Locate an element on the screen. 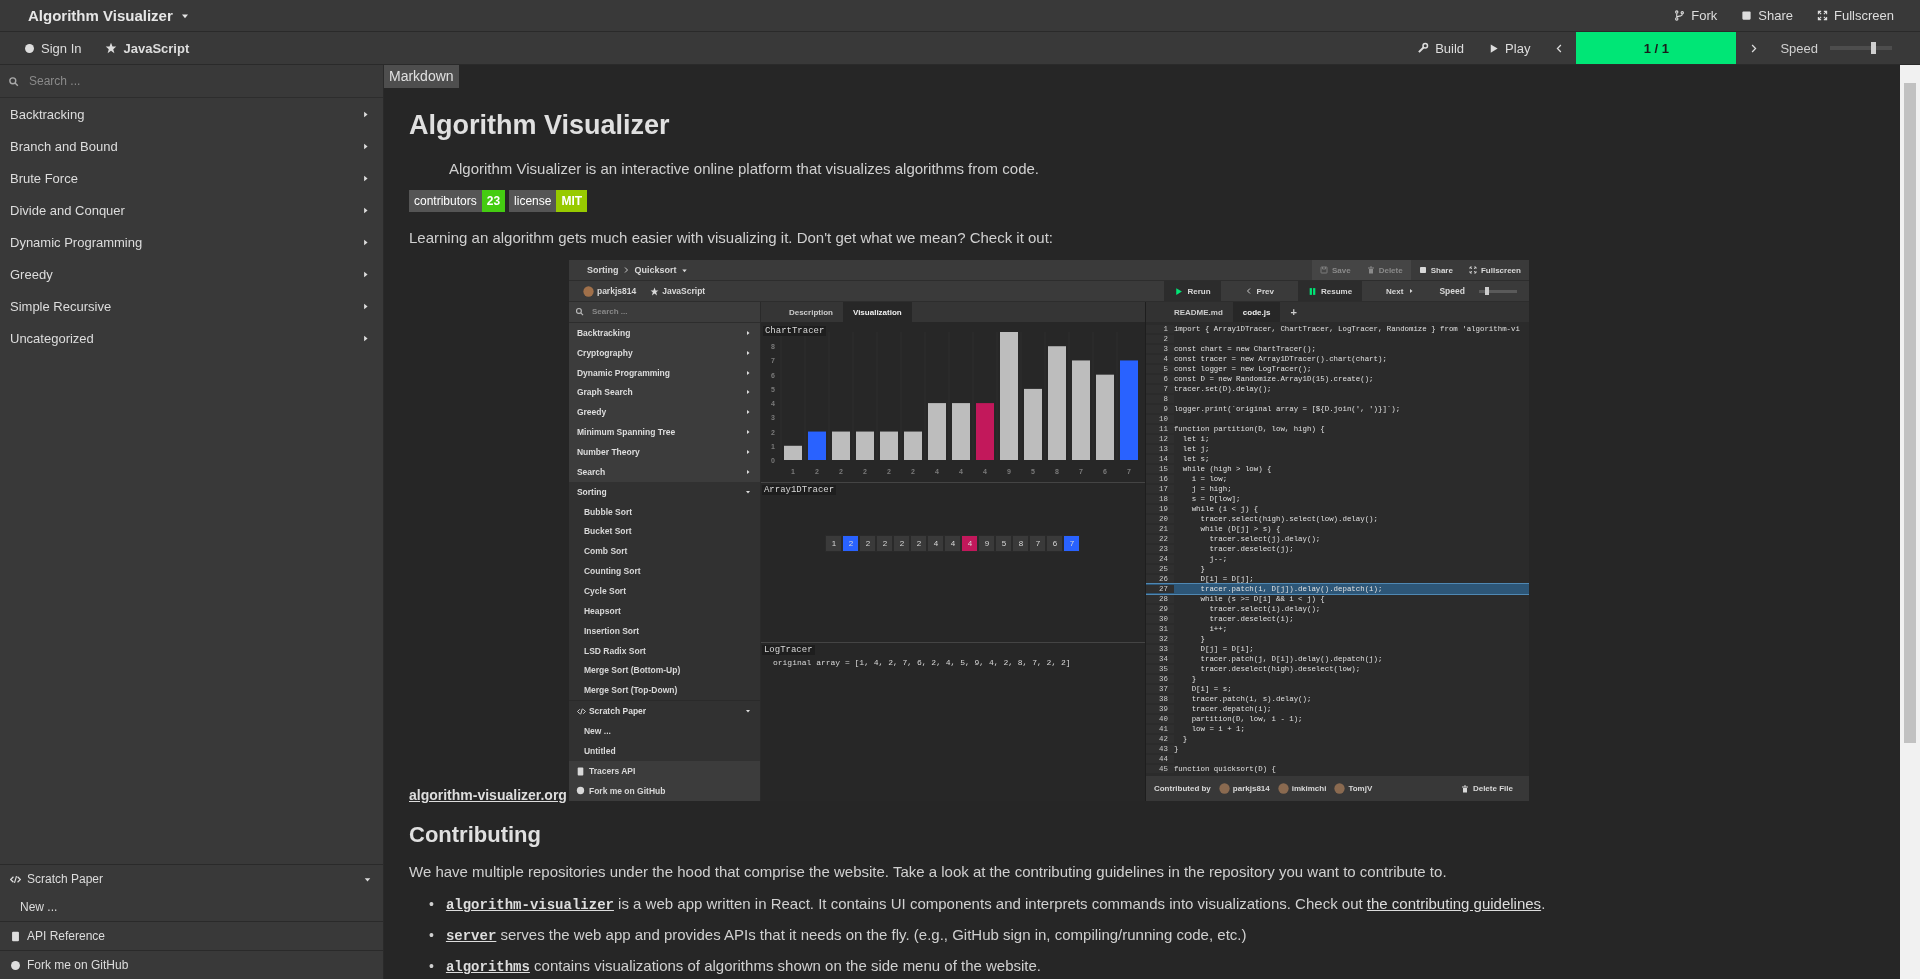  language-button: JavaScript is located at coordinates (147, 48).